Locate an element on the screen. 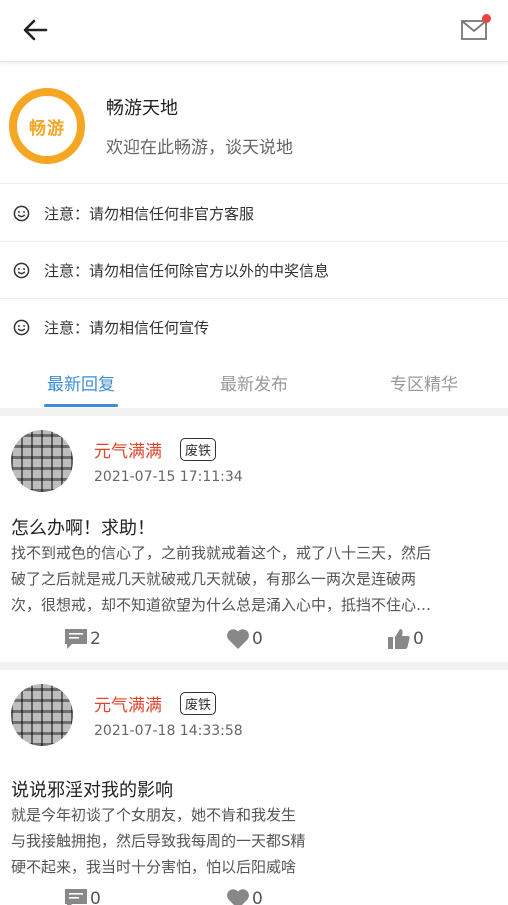  active-tab-indicator is located at coordinates (81, 405).